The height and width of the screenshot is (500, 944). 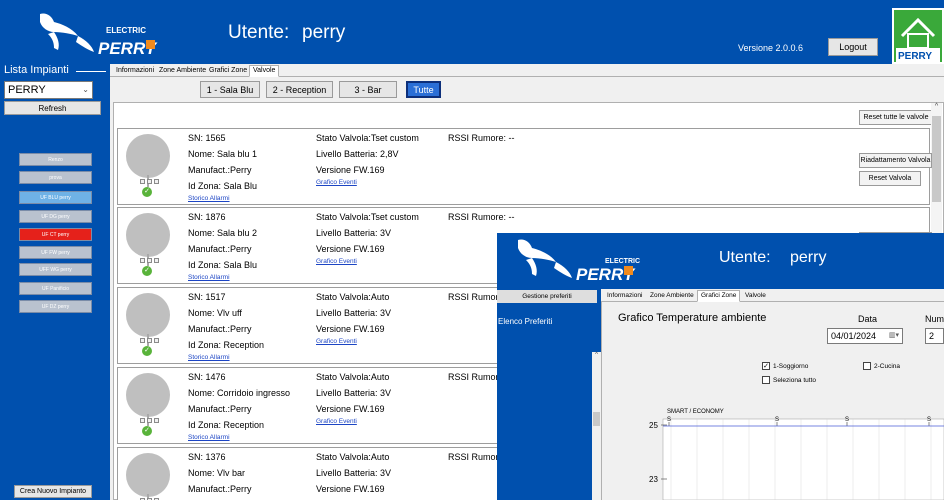 I want to click on valve-sn: SN: 1476, so click(x=207, y=377).